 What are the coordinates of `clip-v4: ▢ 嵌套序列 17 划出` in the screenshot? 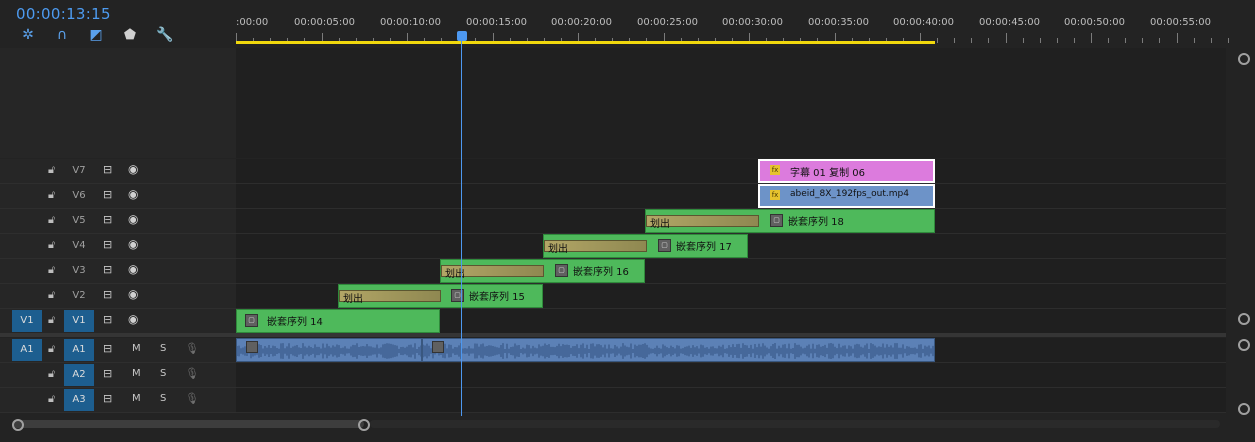 It's located at (645, 246).